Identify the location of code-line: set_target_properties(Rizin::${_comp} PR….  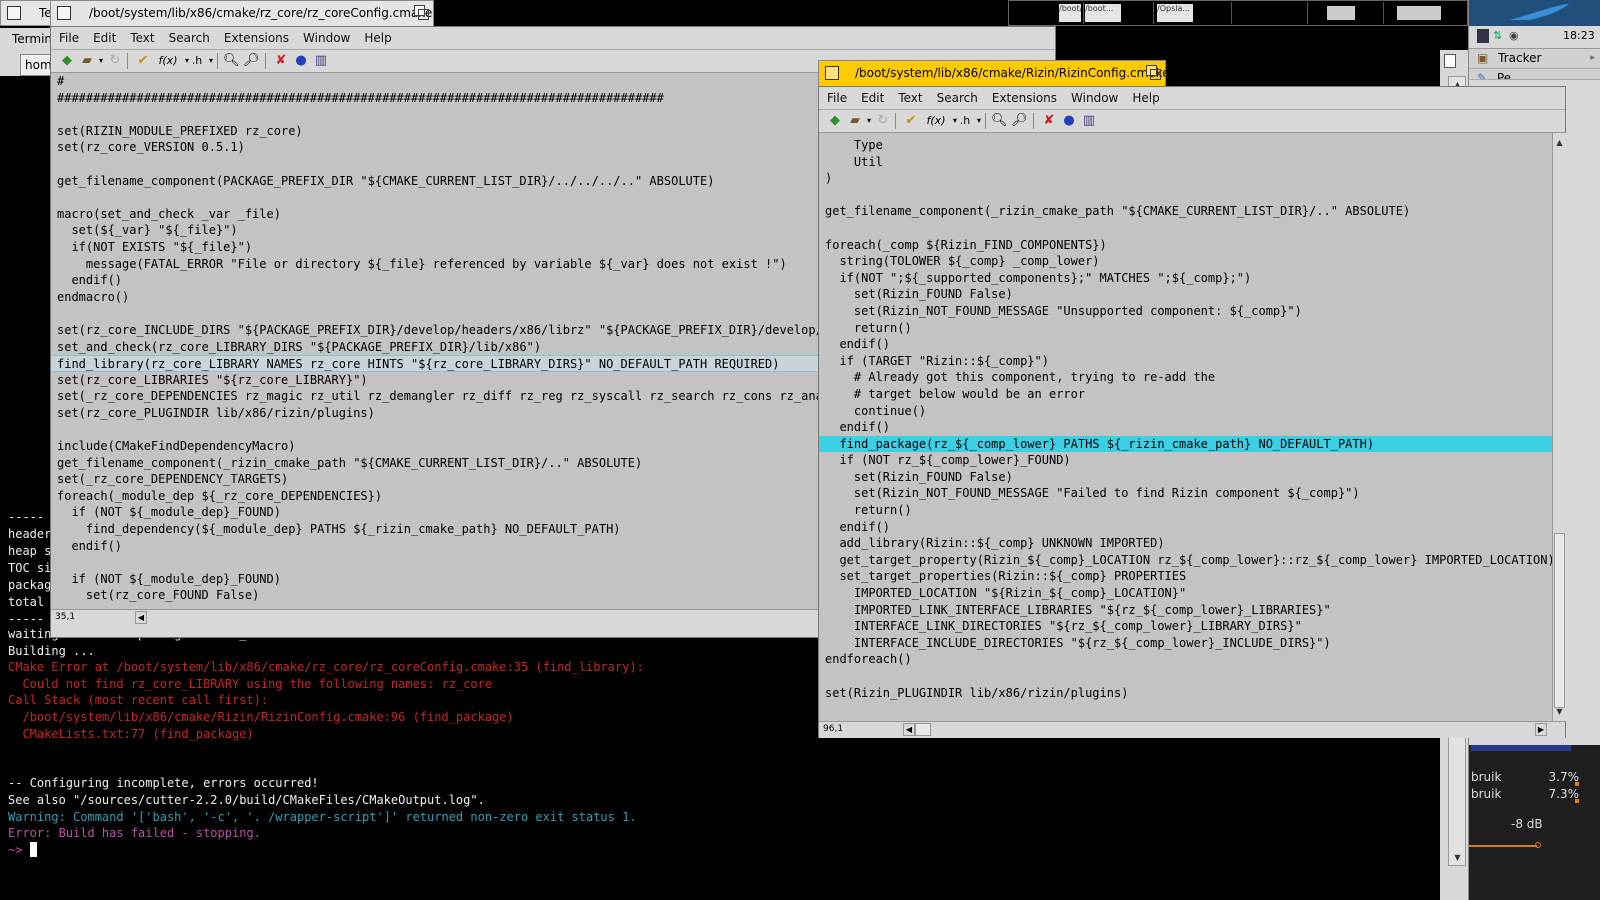
(1006, 576).